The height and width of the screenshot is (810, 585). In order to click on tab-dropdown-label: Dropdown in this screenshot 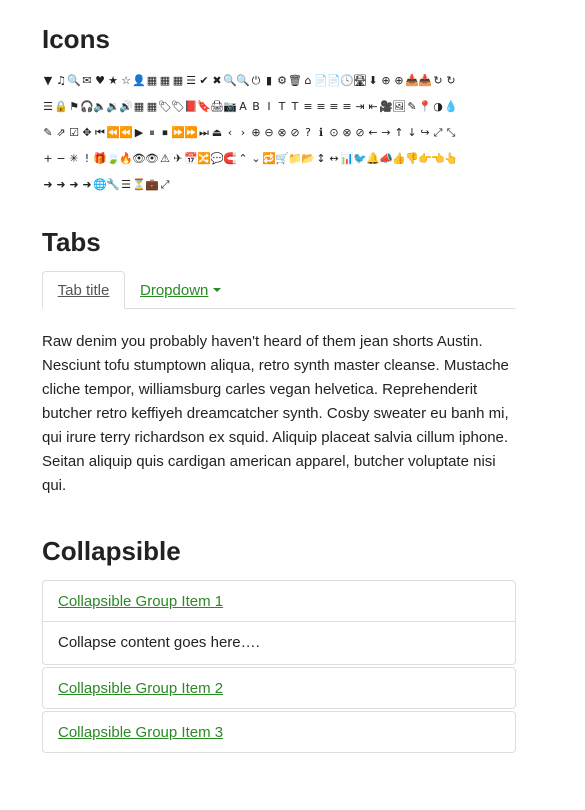, I will do `click(174, 290)`.